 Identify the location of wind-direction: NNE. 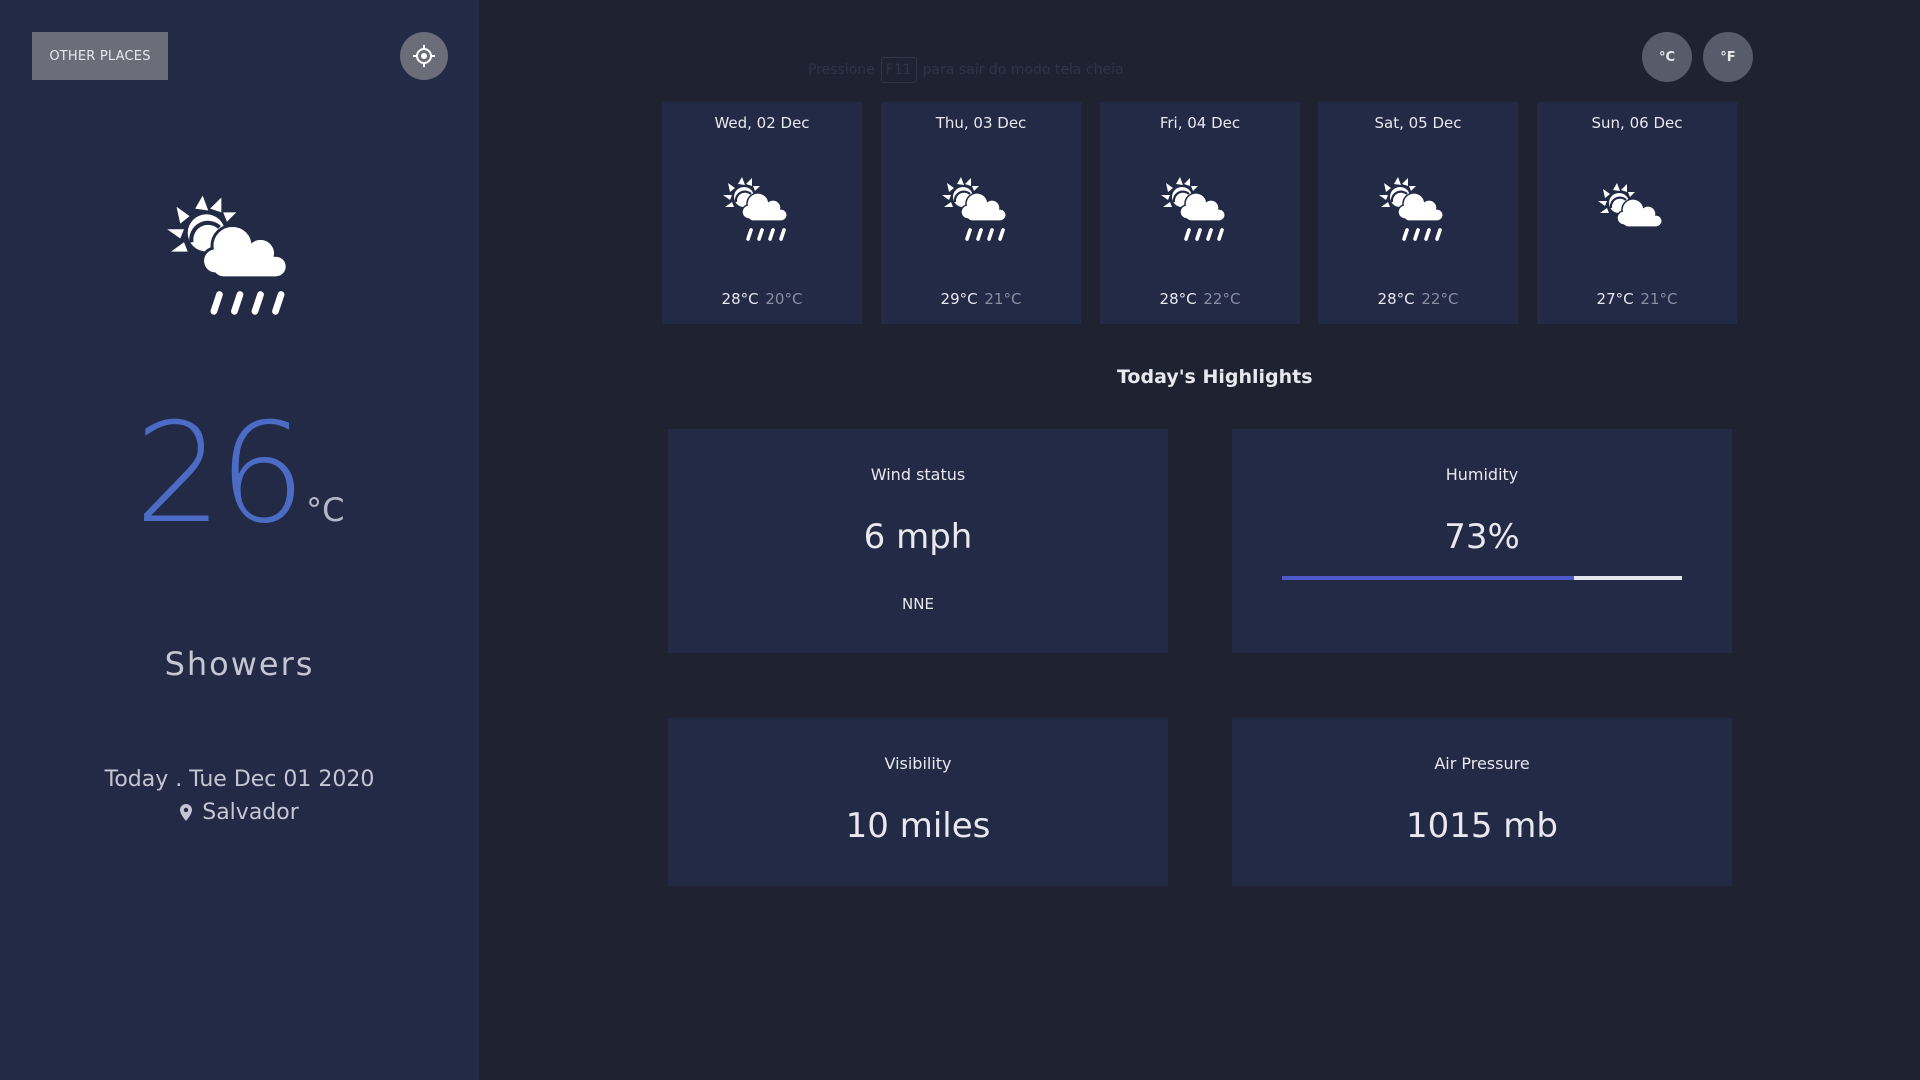
(918, 604).